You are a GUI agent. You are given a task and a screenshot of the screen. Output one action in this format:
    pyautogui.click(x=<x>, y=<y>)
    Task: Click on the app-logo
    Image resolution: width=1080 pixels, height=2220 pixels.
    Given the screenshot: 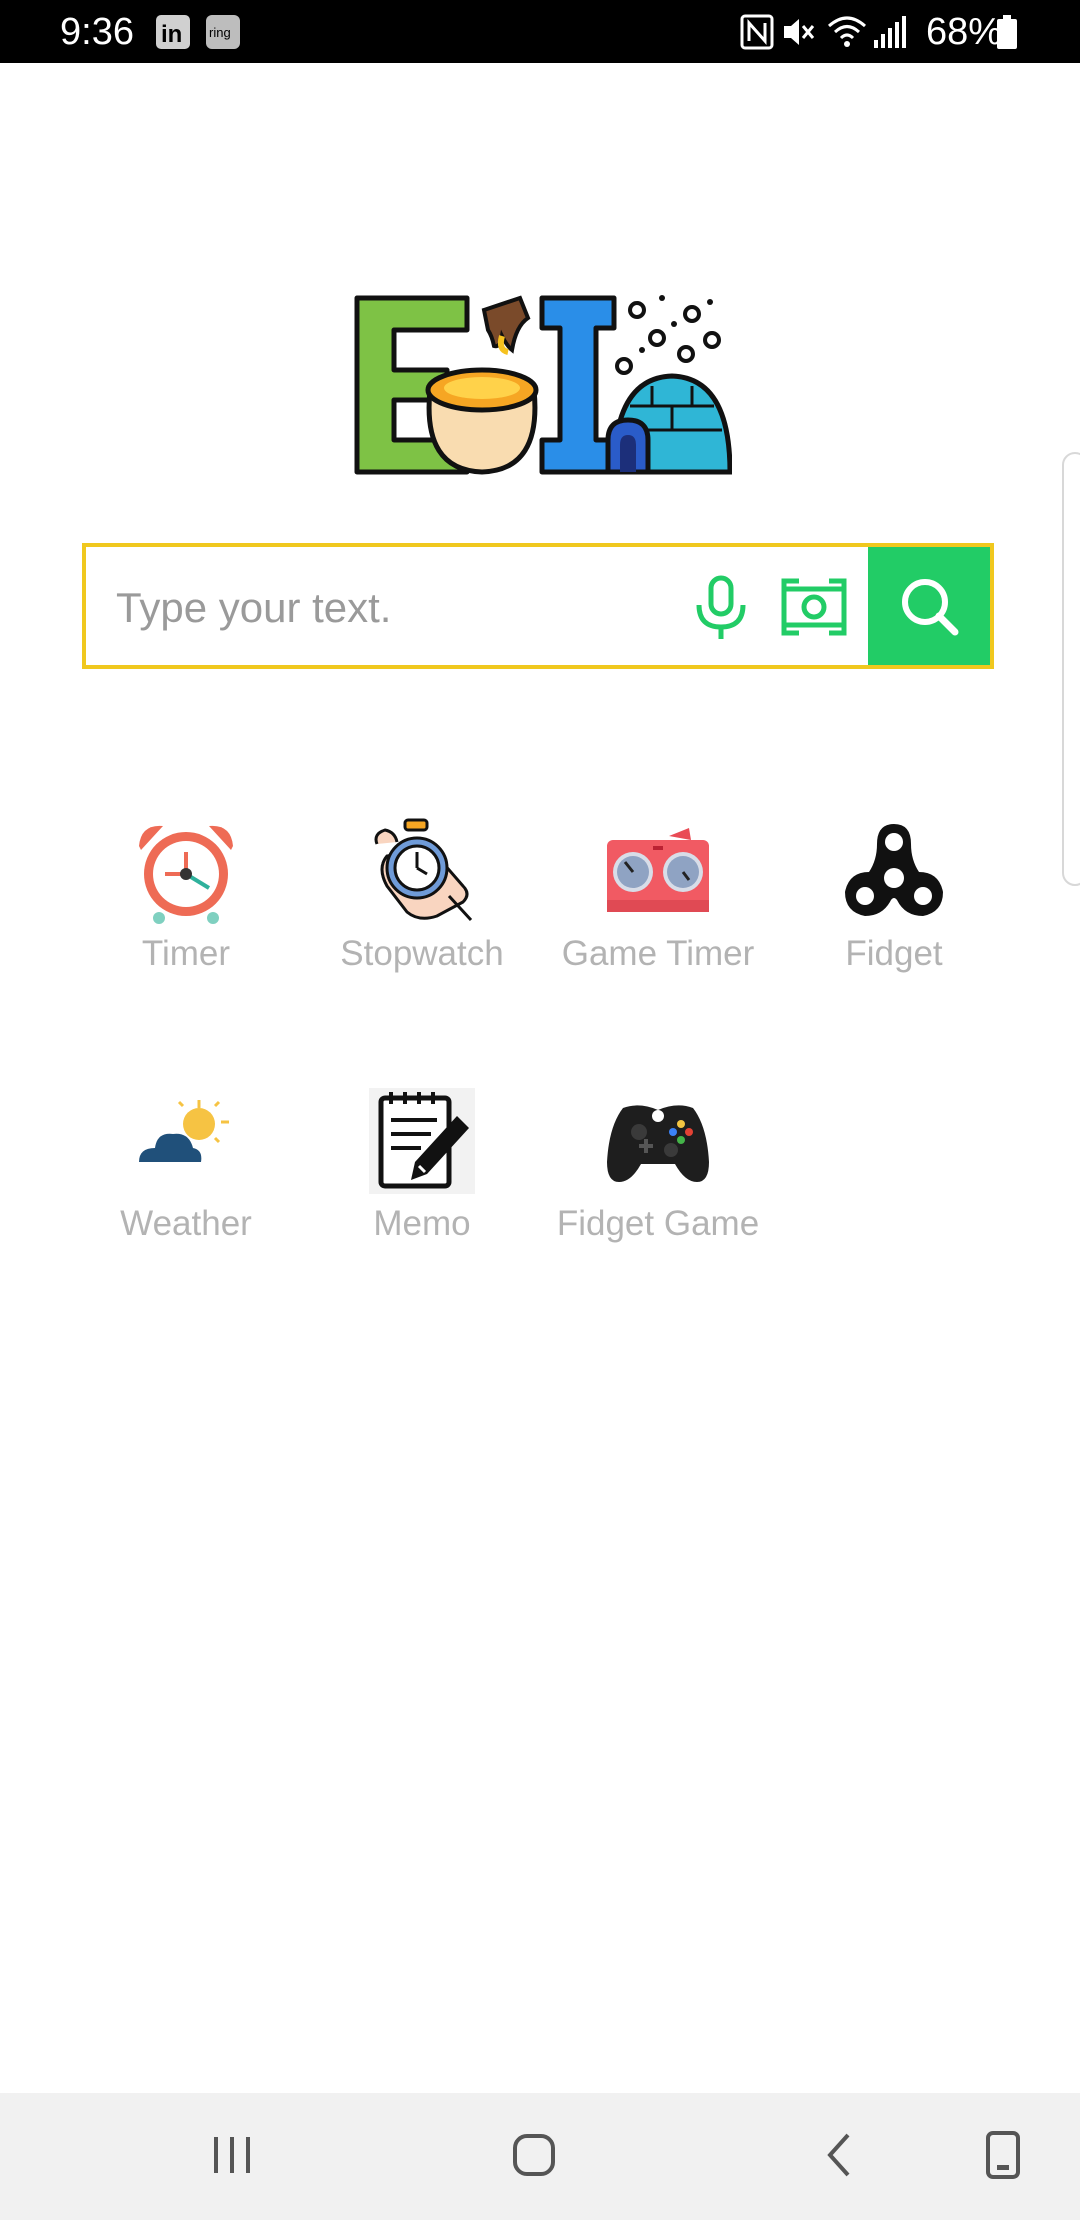 What is the action you would take?
    pyautogui.click(x=543, y=385)
    